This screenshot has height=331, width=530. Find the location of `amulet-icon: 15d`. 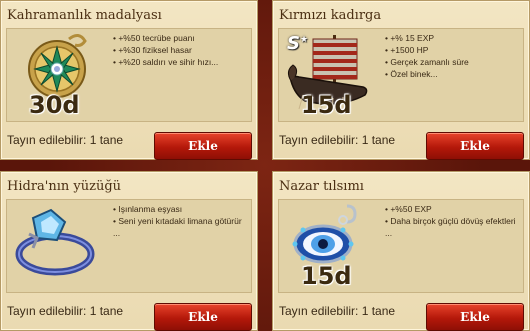

amulet-icon: 15d is located at coordinates (328, 246).